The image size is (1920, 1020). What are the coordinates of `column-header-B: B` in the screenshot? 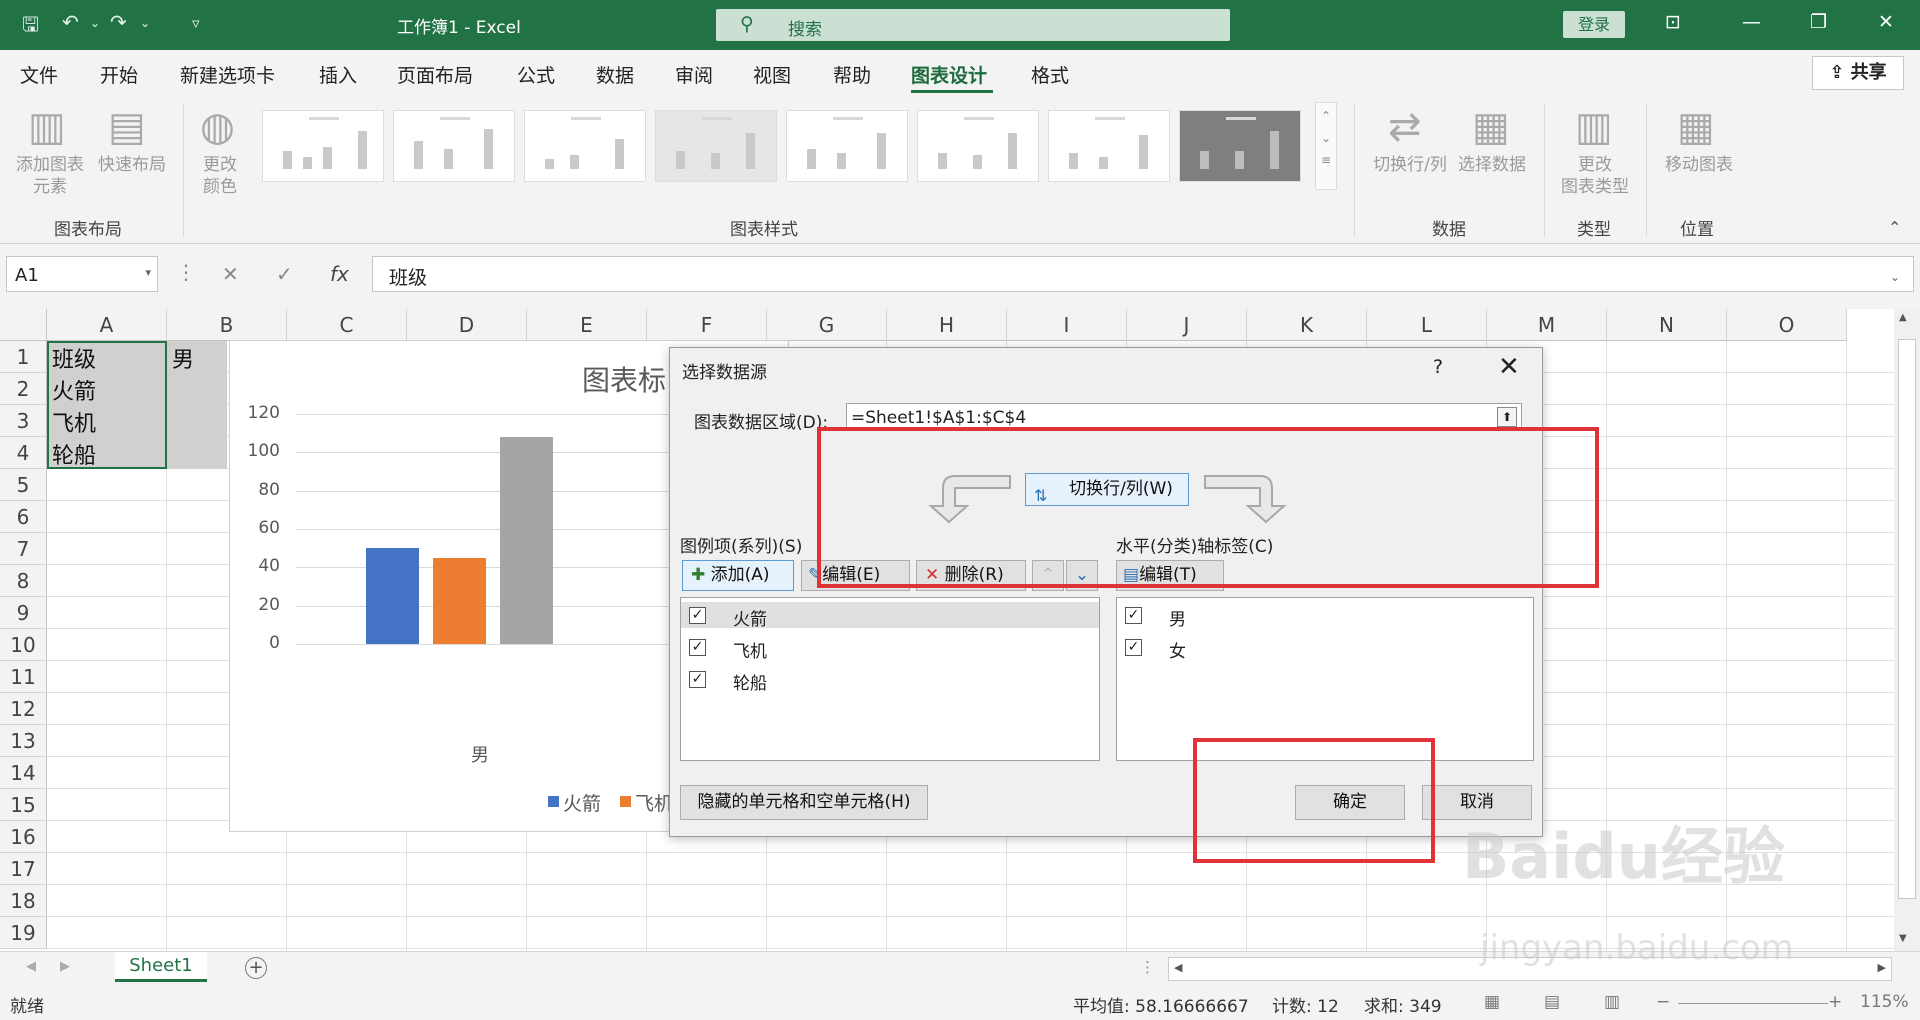 It's located at (227, 325).